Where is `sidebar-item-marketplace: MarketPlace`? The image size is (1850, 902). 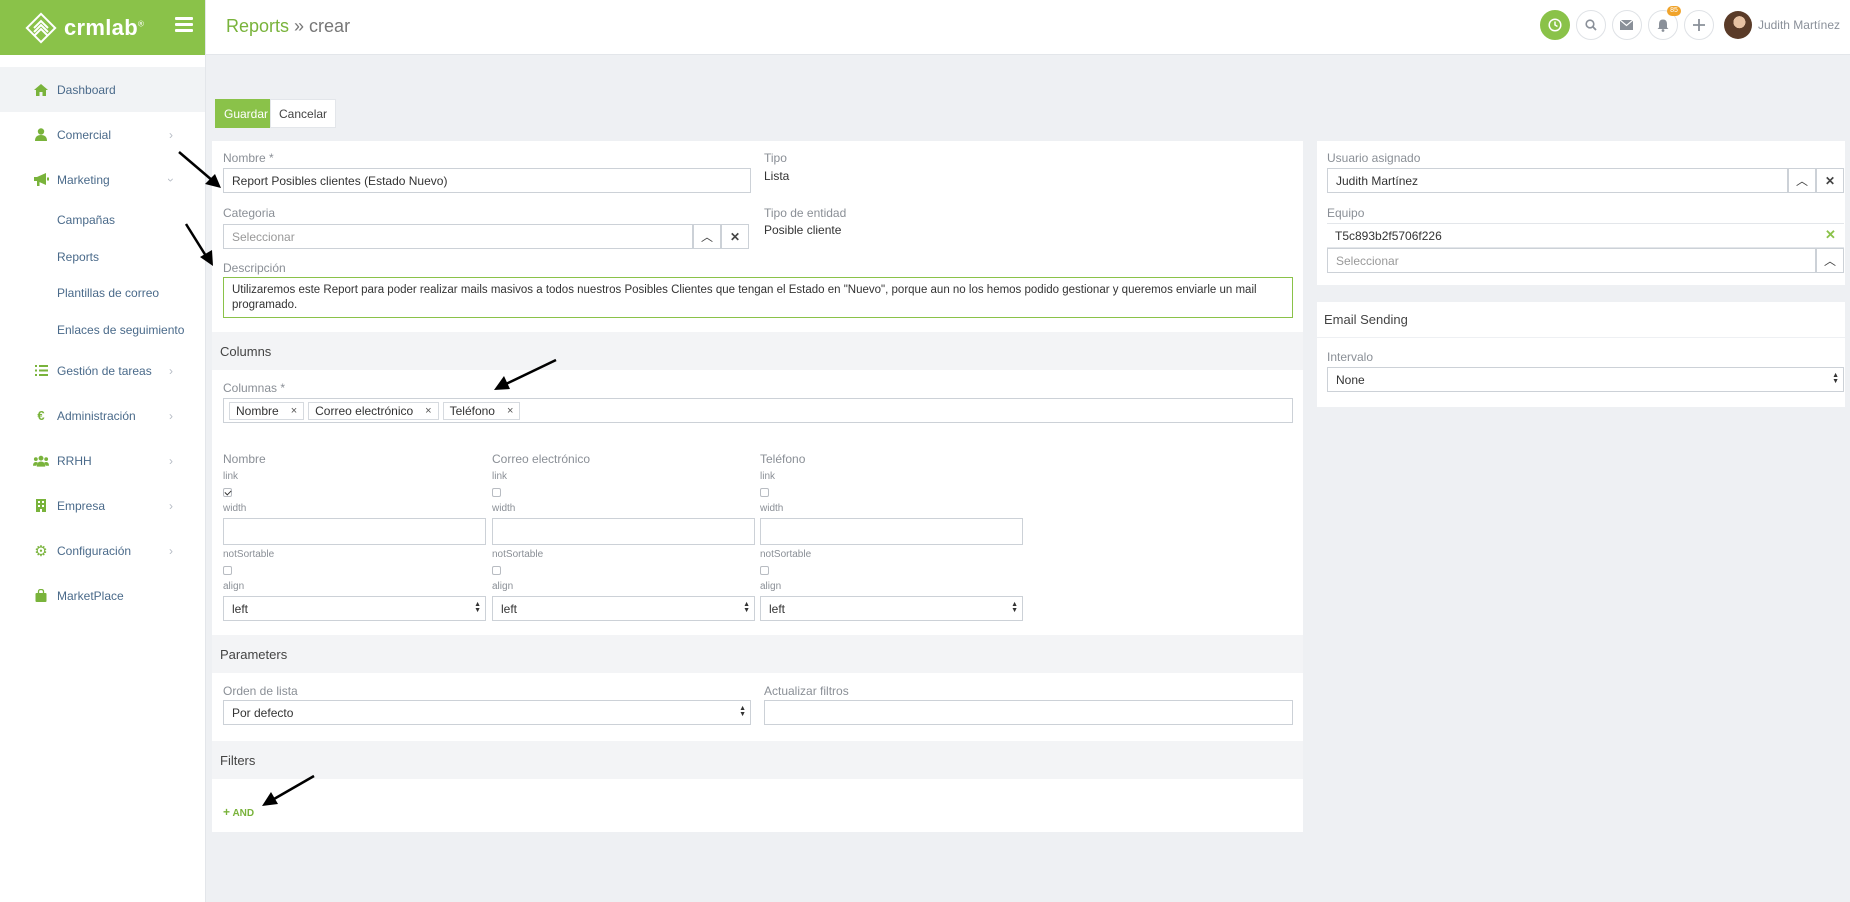 sidebar-item-marketplace: MarketPlace is located at coordinates (102, 595).